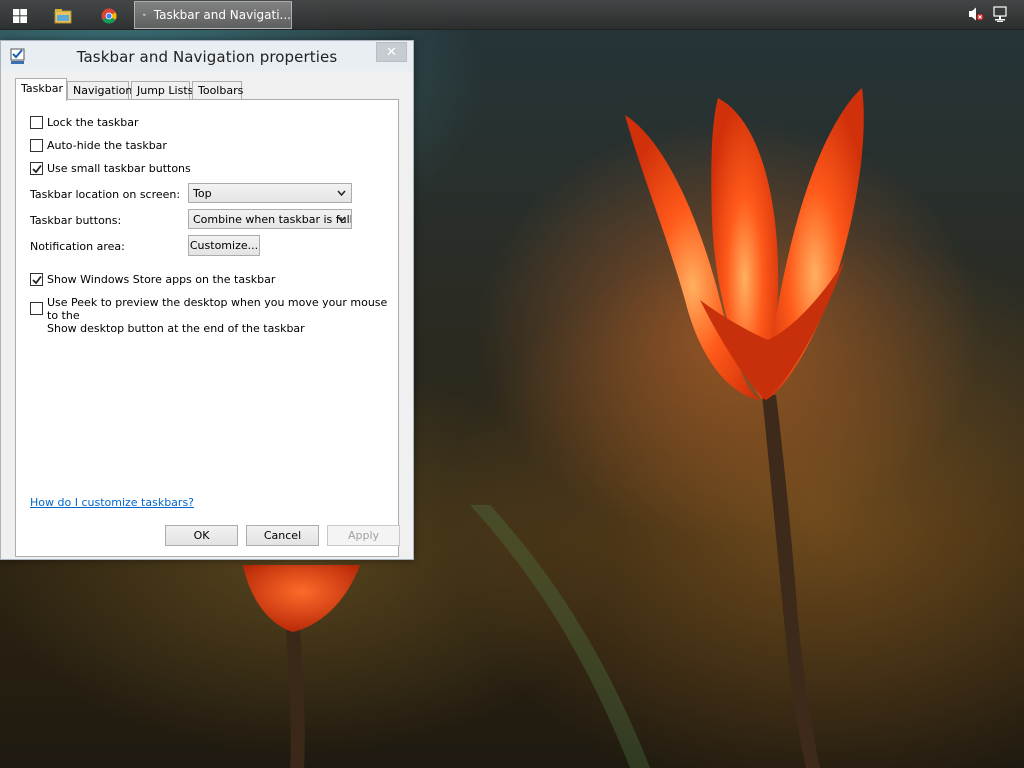  I want to click on location-select: Top, so click(270, 193).